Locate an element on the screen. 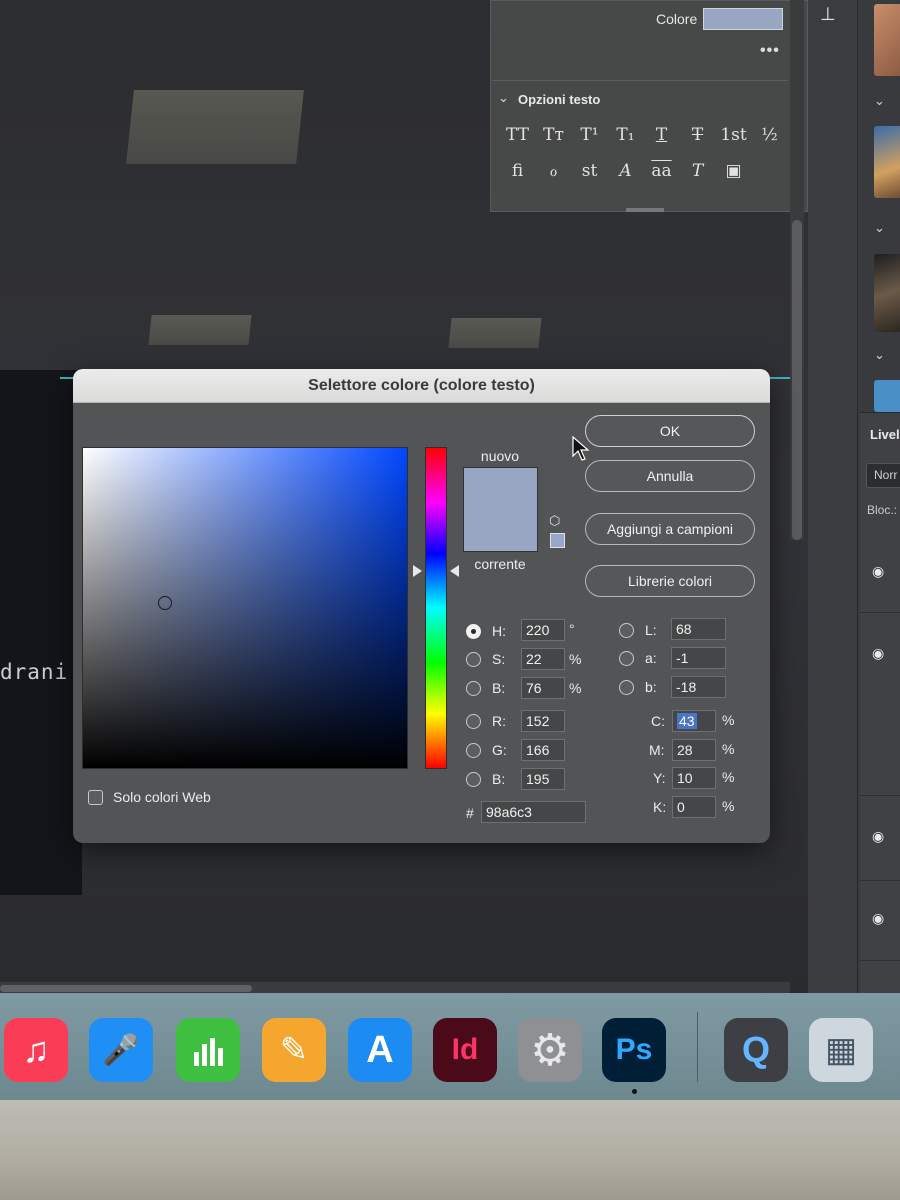  web-colors-only-label: Solo colori Web is located at coordinates (162, 797).